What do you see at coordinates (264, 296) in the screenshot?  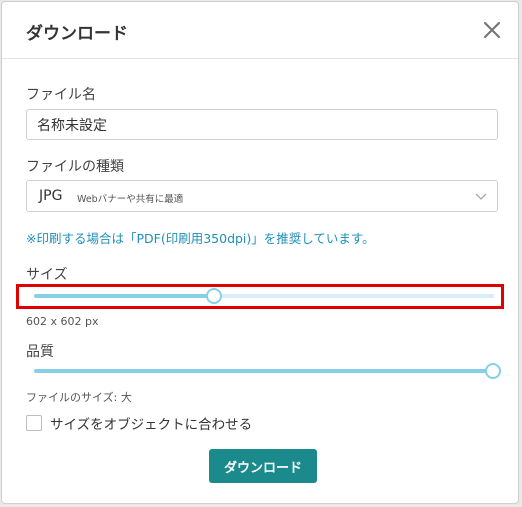 I see `size-slider` at bounding box center [264, 296].